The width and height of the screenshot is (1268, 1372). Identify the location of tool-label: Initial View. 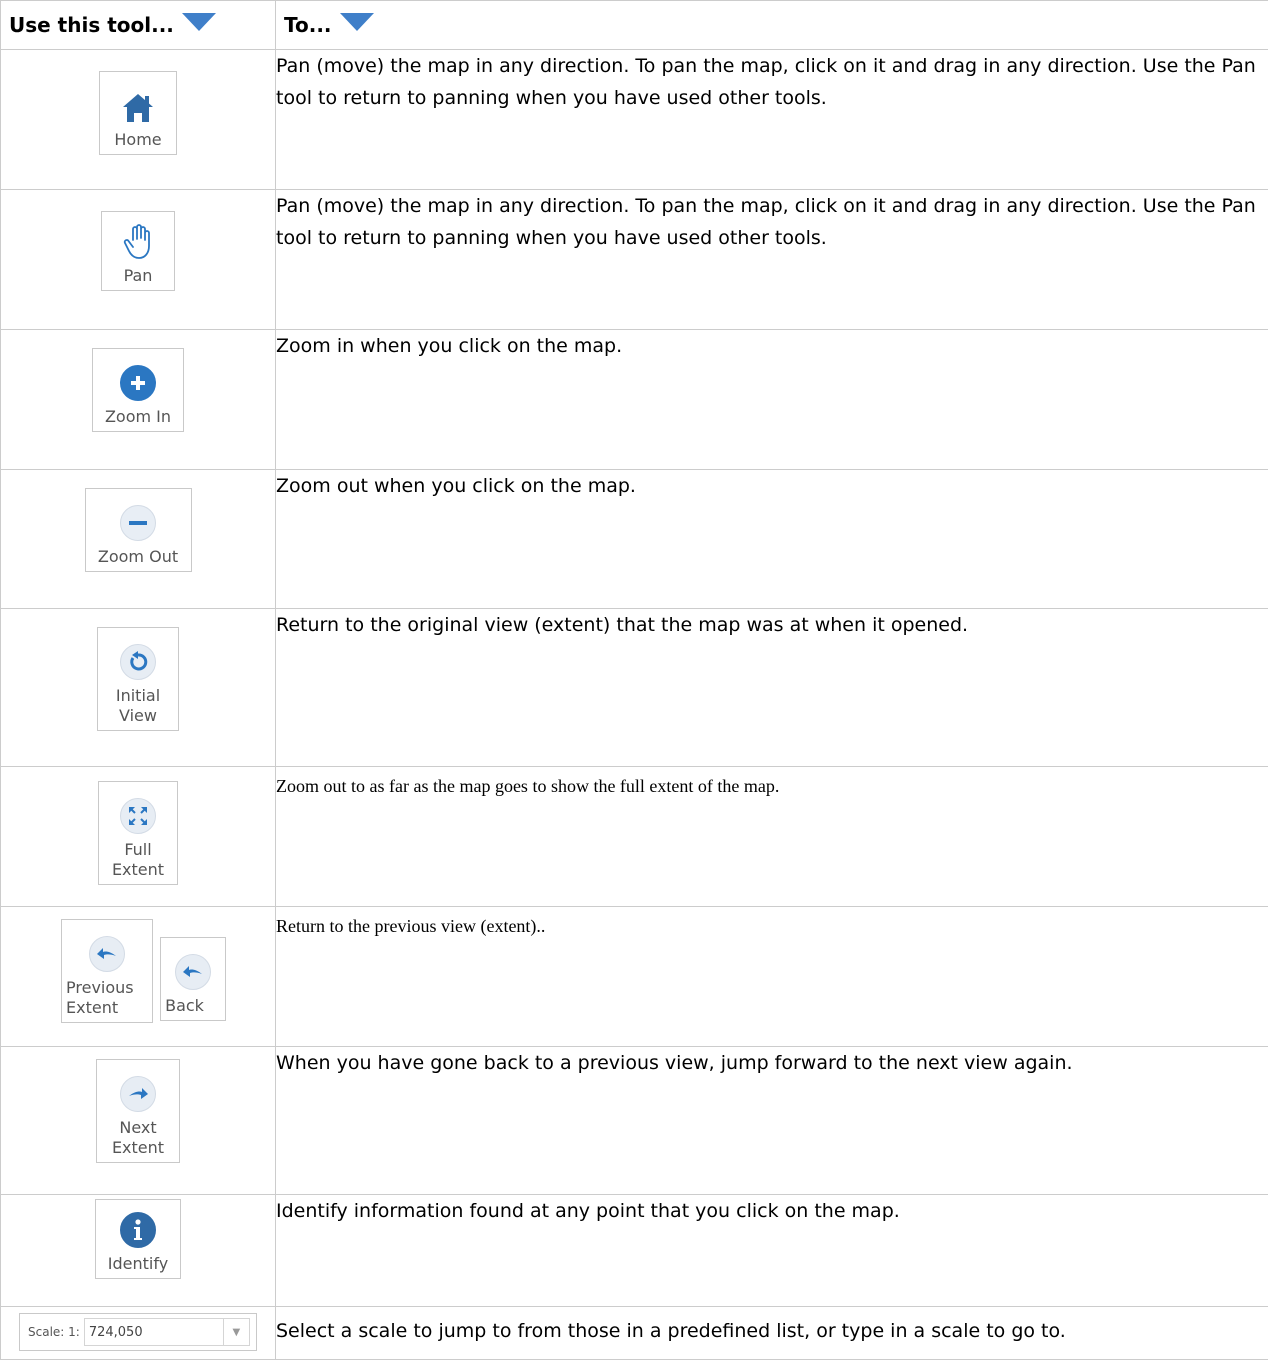
(138, 705).